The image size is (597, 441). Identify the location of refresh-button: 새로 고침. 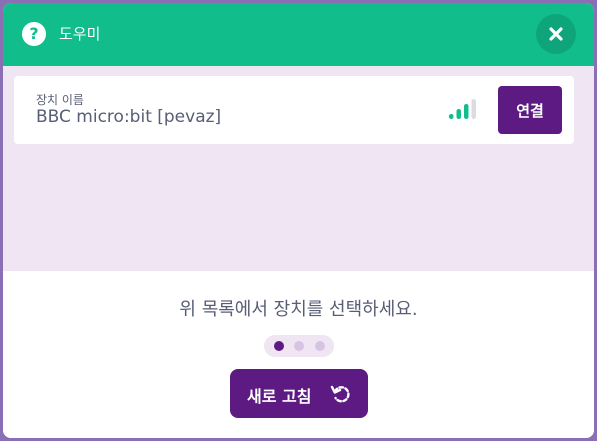
(299, 393).